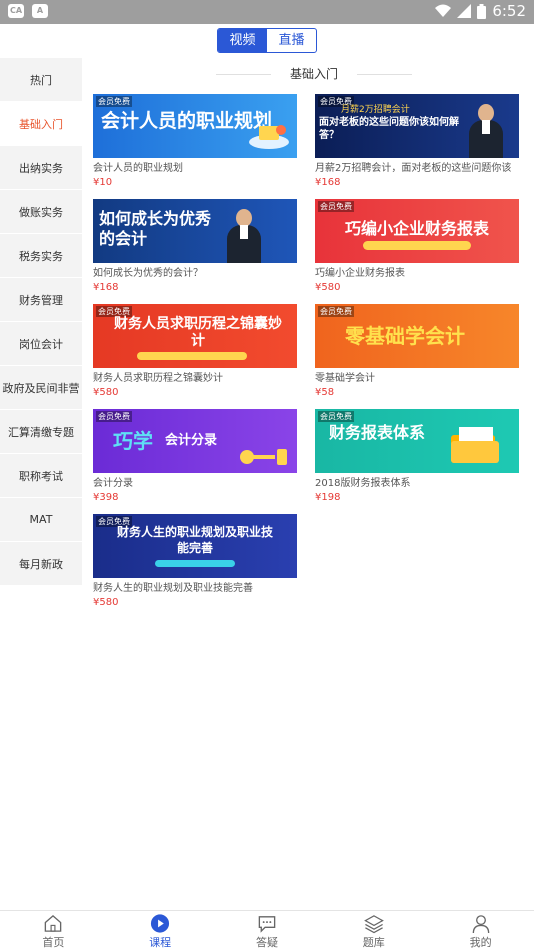  I want to click on nav-question-bank: 题库, so click(373, 930).